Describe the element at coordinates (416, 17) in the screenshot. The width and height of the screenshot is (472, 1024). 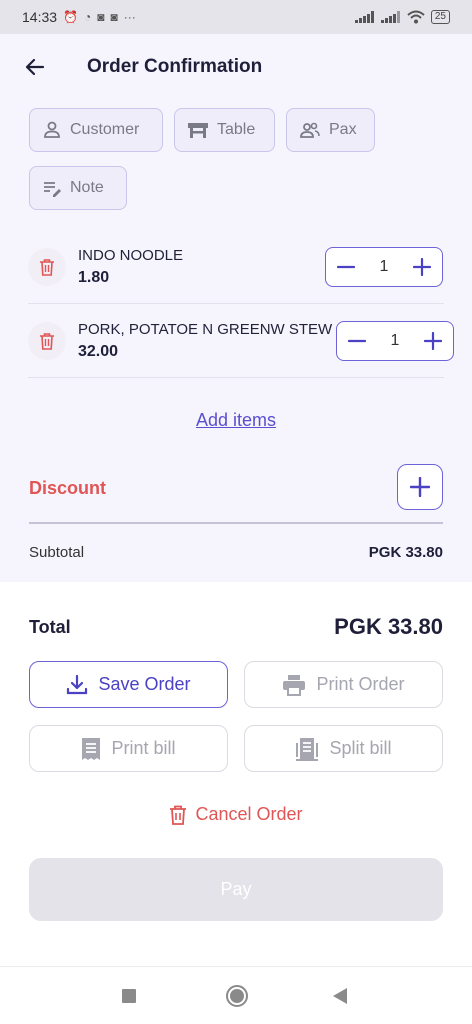
I see `wifi-icon` at that location.